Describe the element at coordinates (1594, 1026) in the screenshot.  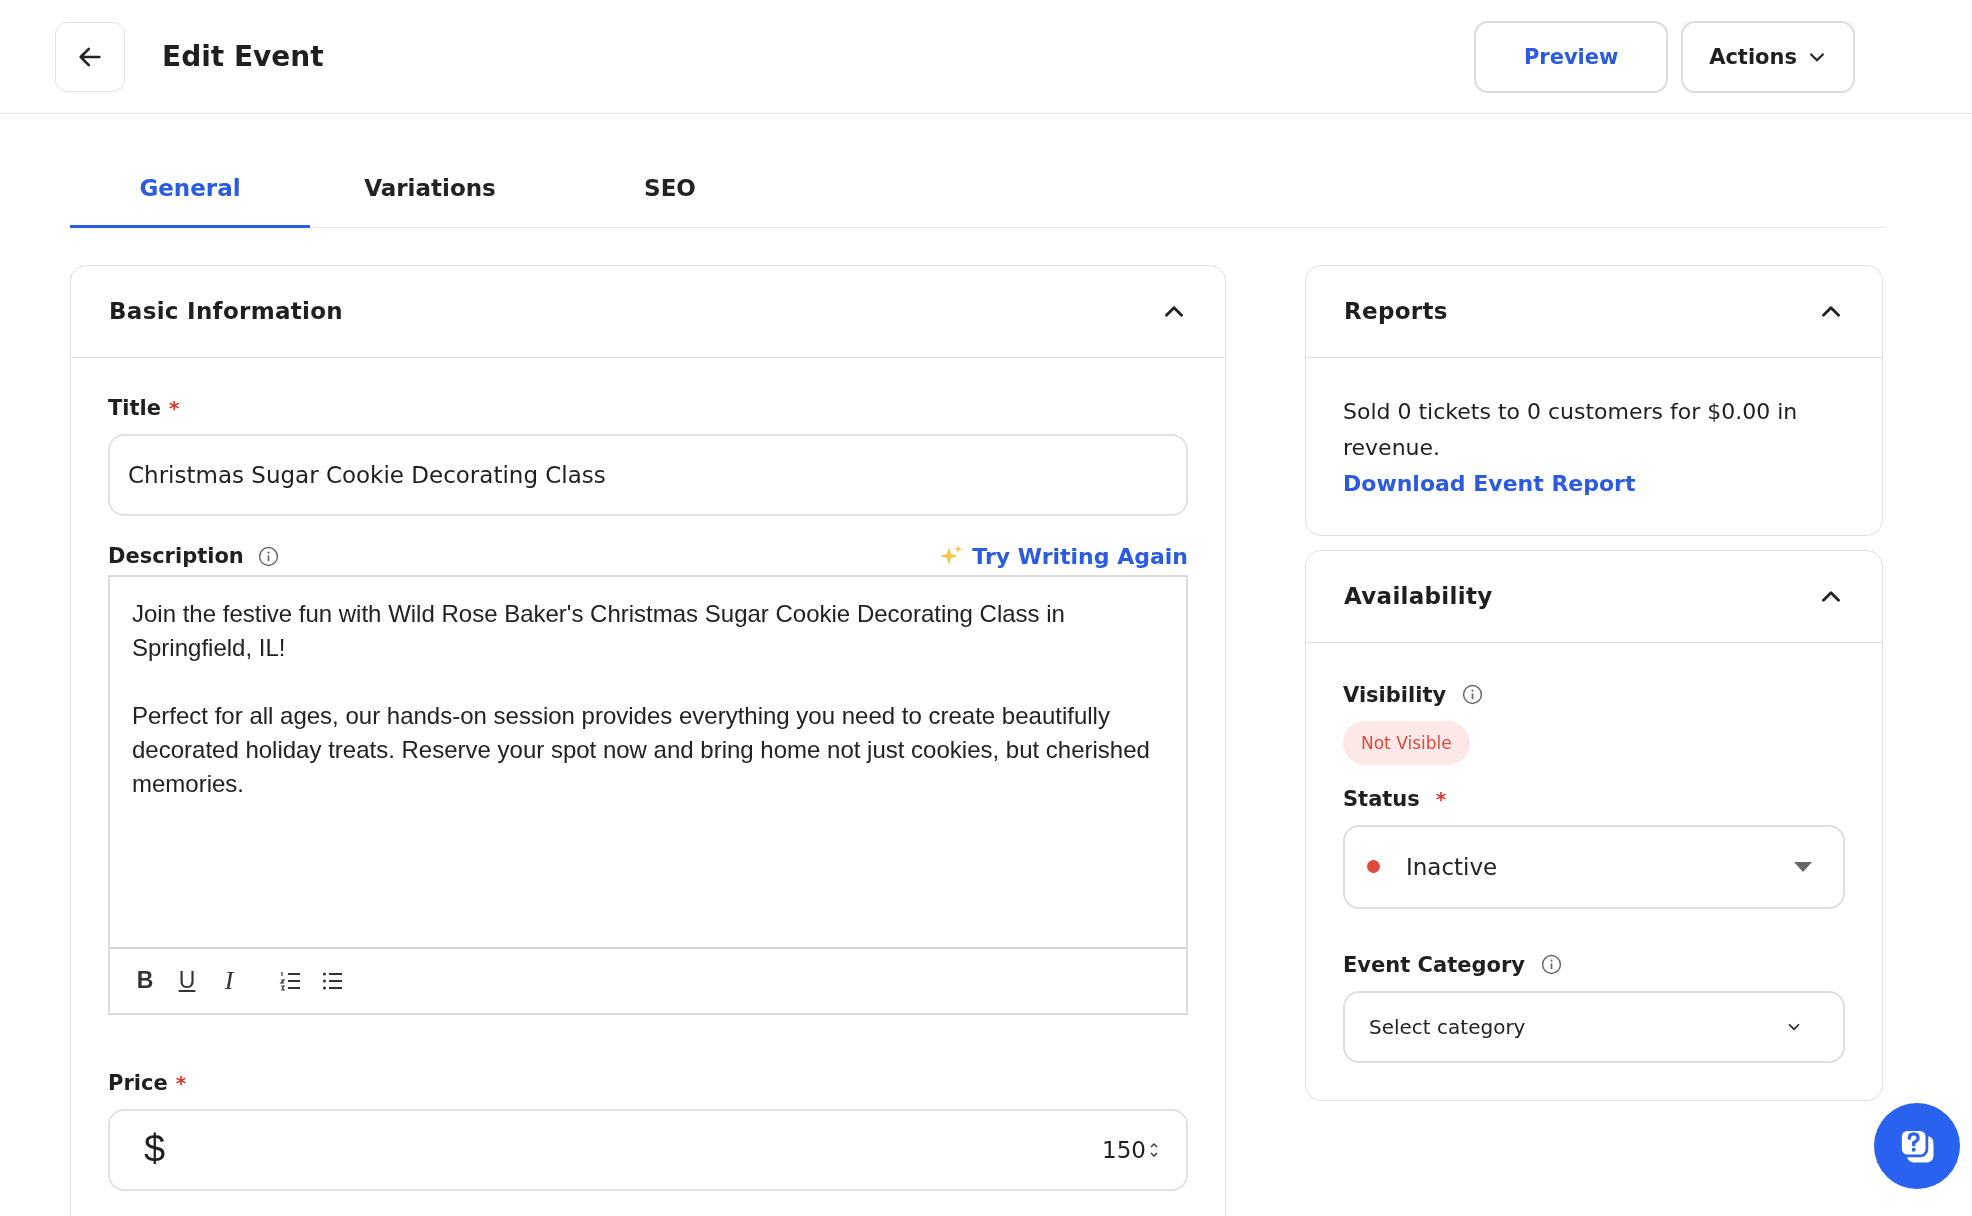
I see `category-select: Select category` at that location.